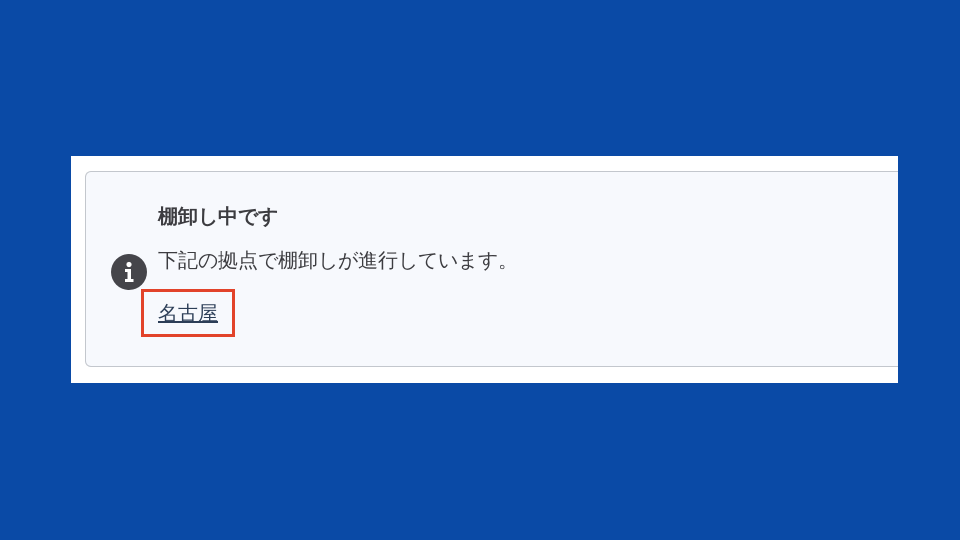 This screenshot has width=960, height=540. I want to click on alert-message: 下記の拠点で棚卸しが進行しています。, so click(338, 260).